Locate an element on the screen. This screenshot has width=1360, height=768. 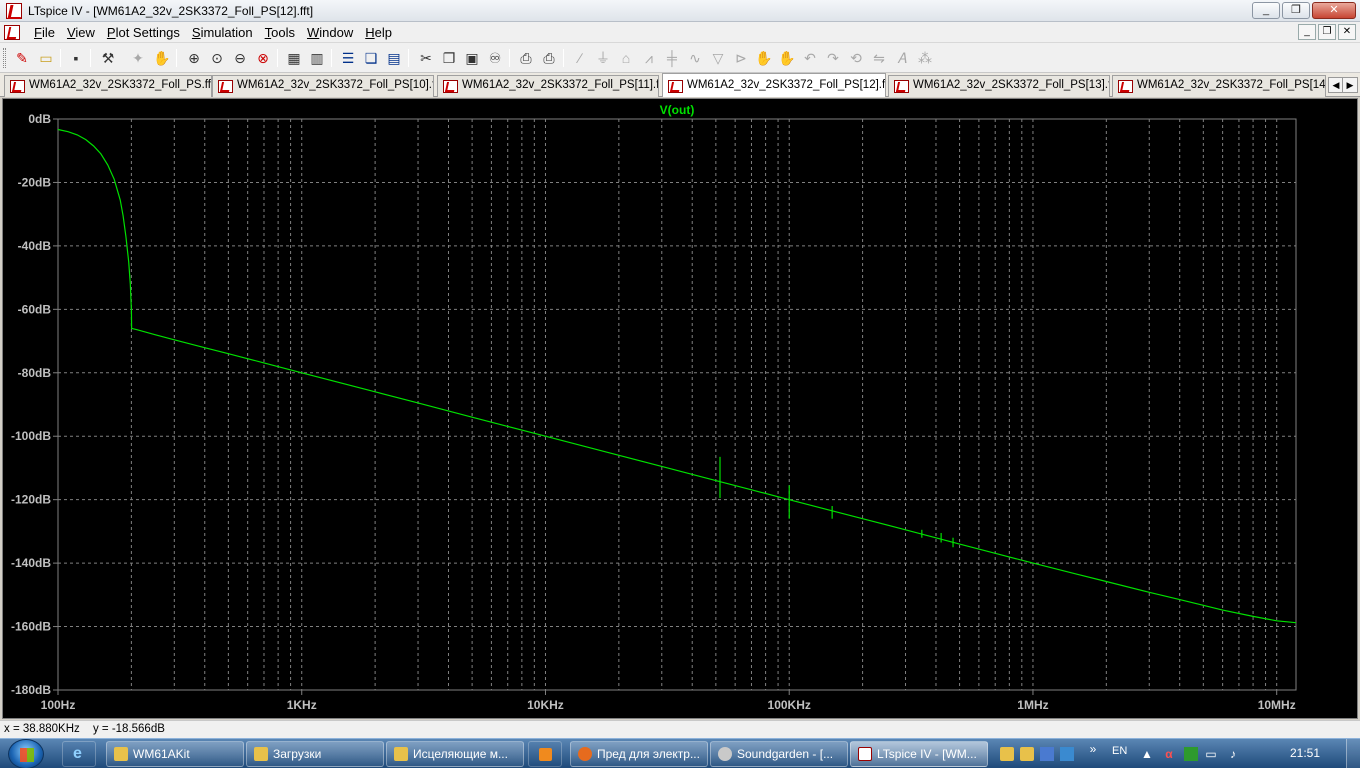
spice-directive-icon: ⁂ is located at coordinates (925, 58).